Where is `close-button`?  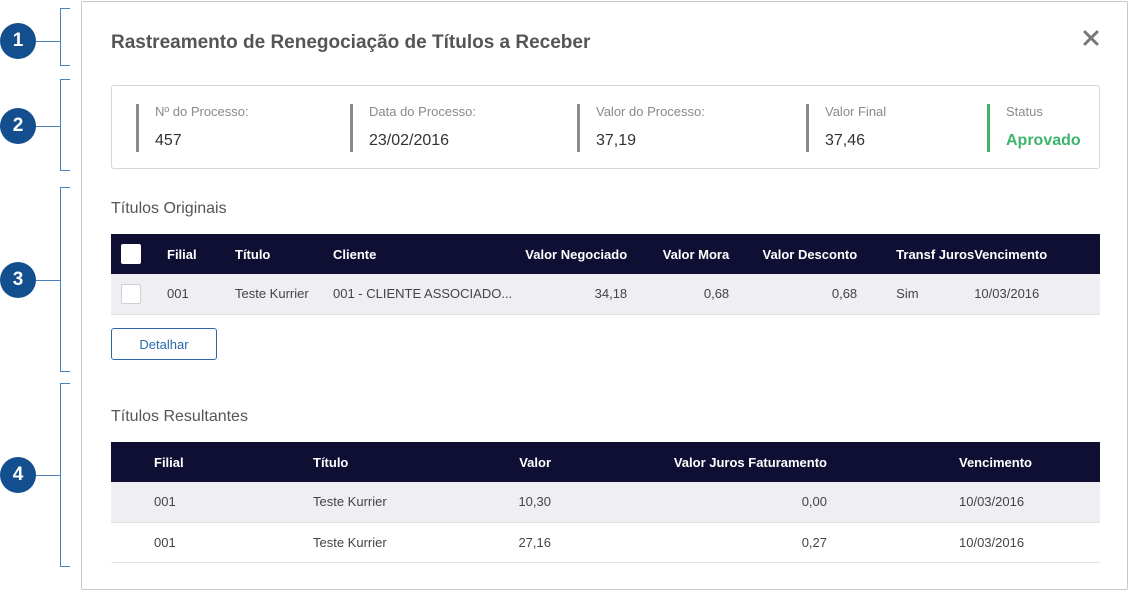
close-button is located at coordinates (1091, 38).